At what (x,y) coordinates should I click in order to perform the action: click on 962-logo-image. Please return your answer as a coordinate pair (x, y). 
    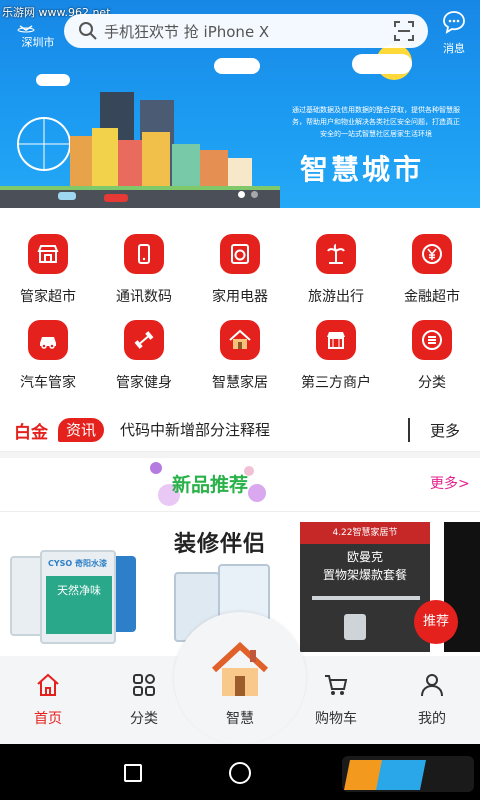
    Looking at the image, I should click on (408, 774).